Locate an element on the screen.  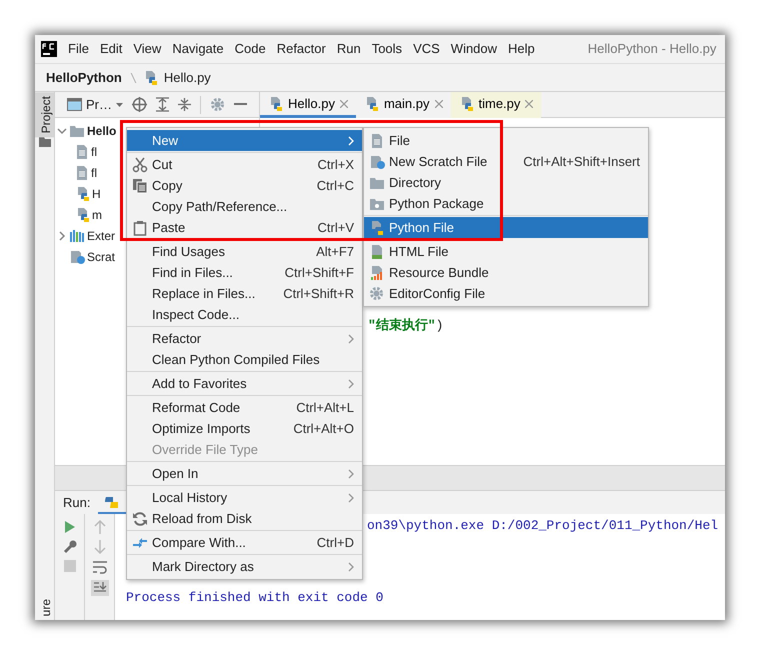
soft-wrap-icon is located at coordinates (99, 567).